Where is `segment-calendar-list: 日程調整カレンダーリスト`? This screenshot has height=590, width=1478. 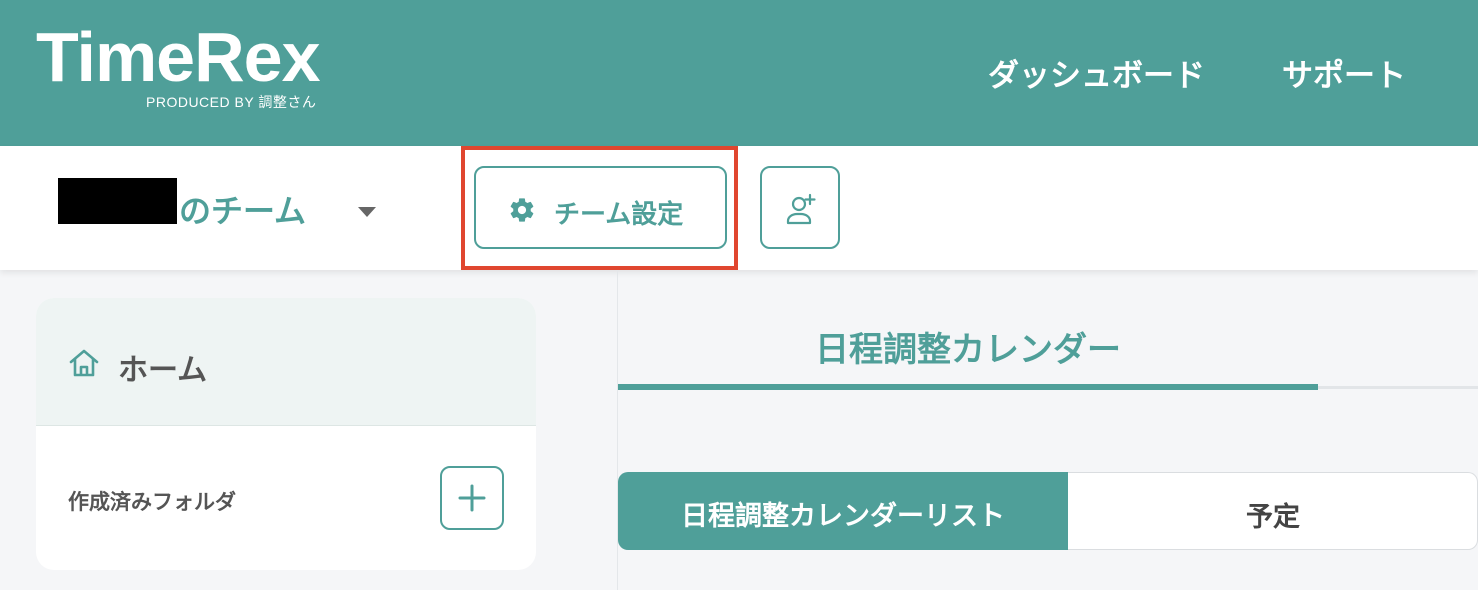 segment-calendar-list: 日程調整カレンダーリスト is located at coordinates (843, 511).